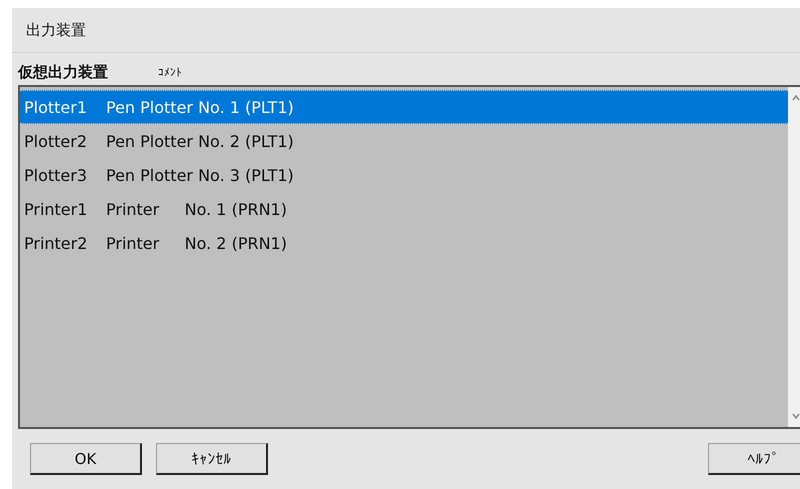 This screenshot has height=489, width=800. What do you see at coordinates (404, 209) in the screenshot?
I see `list-item: Printer1 Printer No. 1 (PRN1)` at bounding box center [404, 209].